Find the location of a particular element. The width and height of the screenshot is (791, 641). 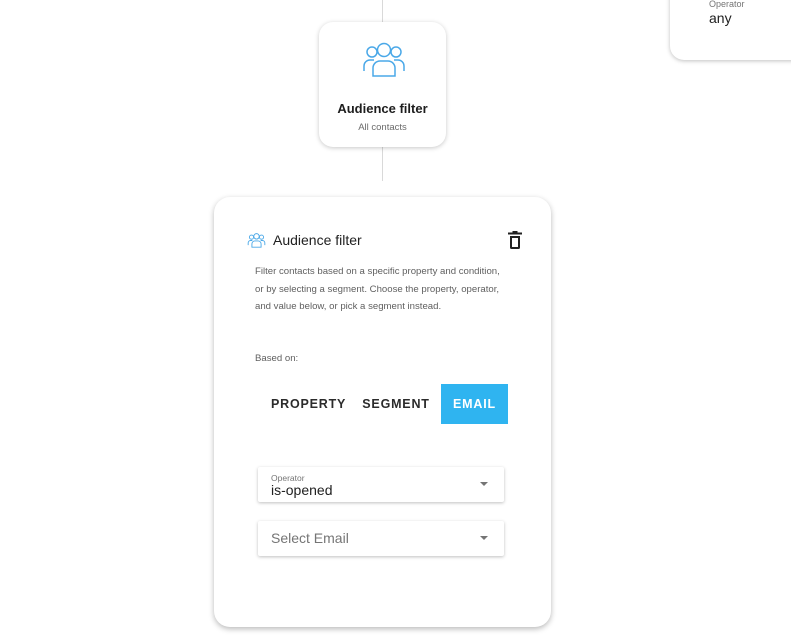

toggle-property-button: PROPERTY is located at coordinates (305, 404).